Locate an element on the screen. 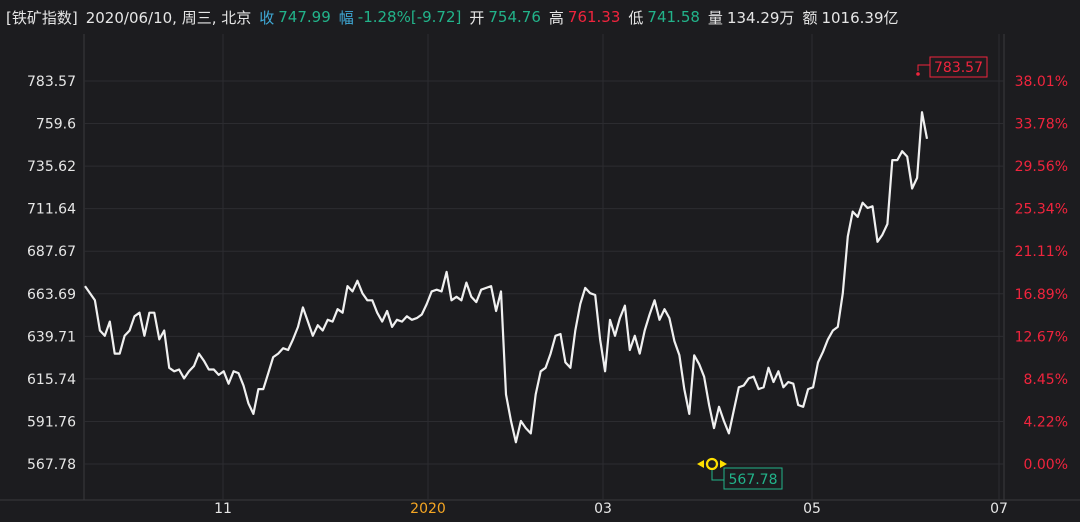 The height and width of the screenshot is (522, 1080). x-tick-label: 2020 is located at coordinates (428, 509).